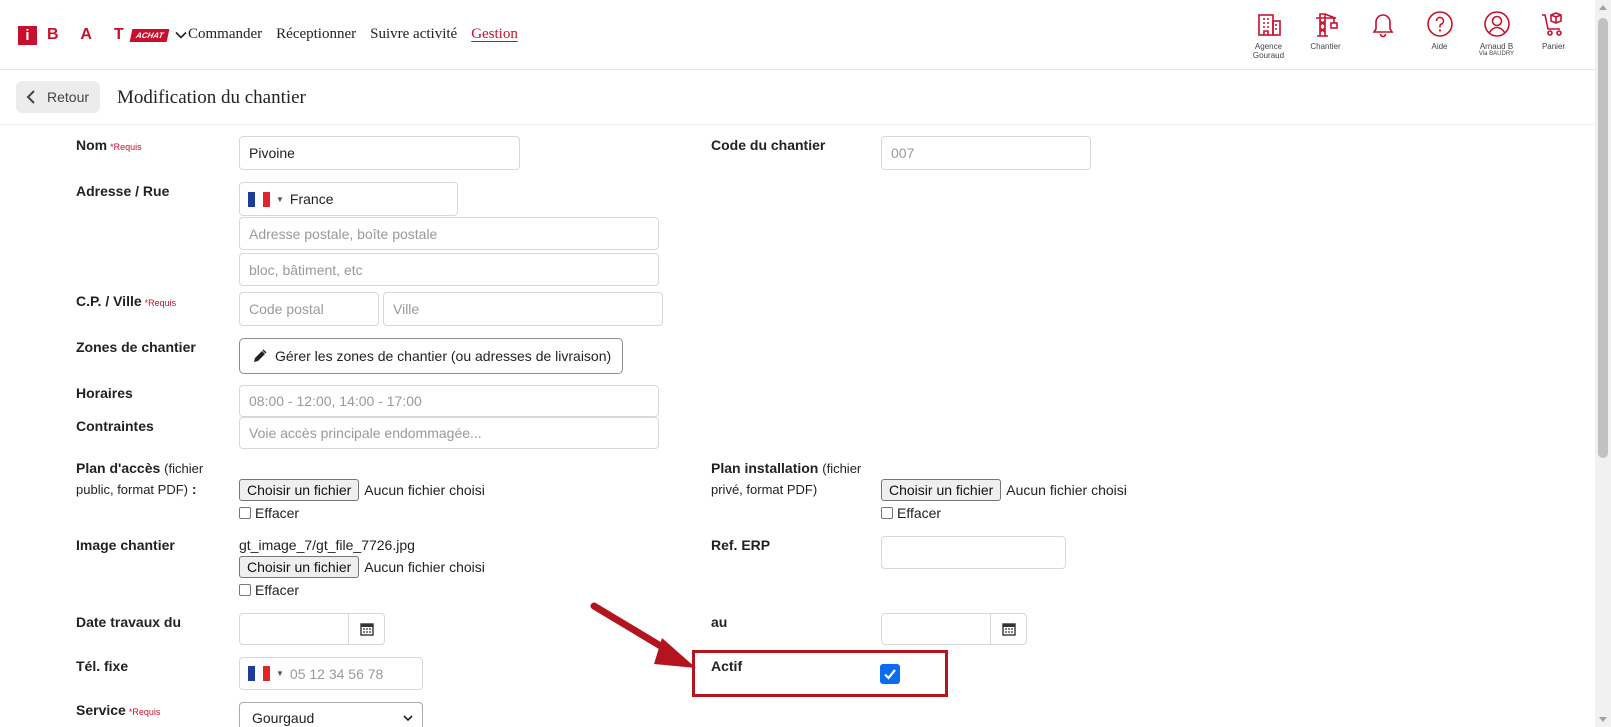  I want to click on page-scrollbar, so click(1603, 363).